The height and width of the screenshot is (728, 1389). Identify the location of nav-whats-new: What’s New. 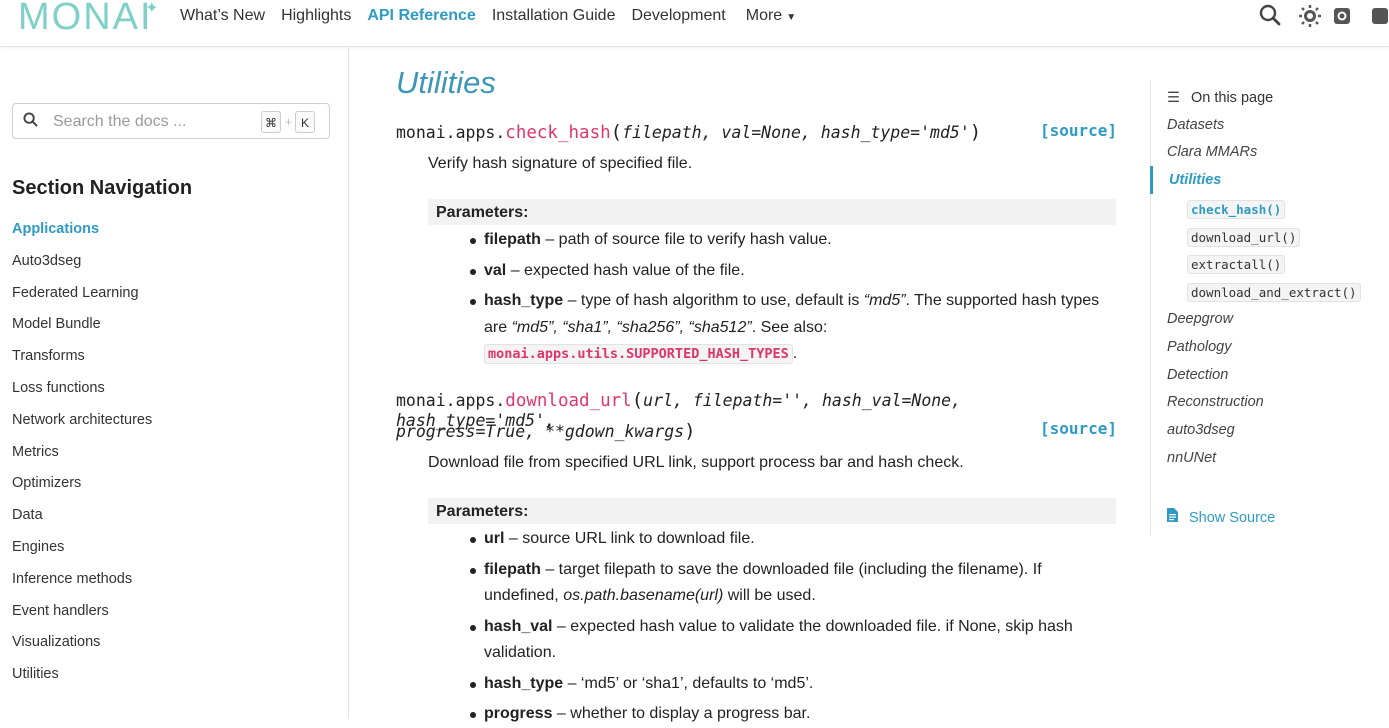
(222, 17).